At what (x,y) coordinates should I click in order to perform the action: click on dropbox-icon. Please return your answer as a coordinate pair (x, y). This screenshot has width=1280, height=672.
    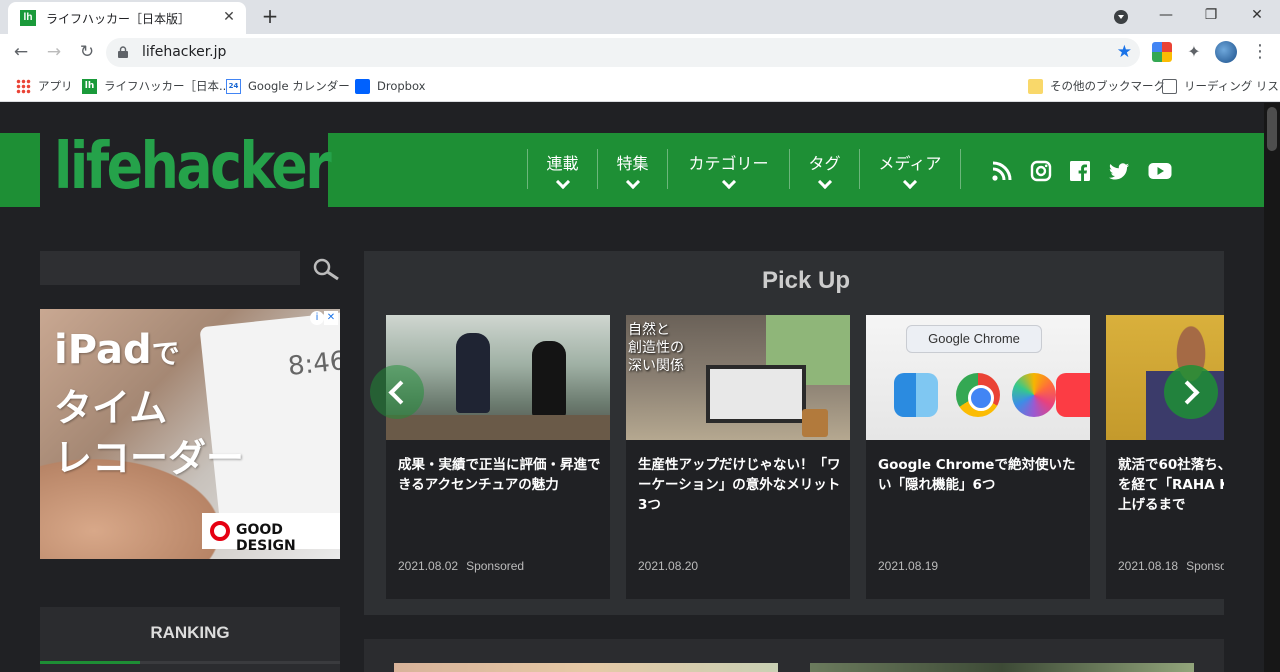
    Looking at the image, I should click on (362, 86).